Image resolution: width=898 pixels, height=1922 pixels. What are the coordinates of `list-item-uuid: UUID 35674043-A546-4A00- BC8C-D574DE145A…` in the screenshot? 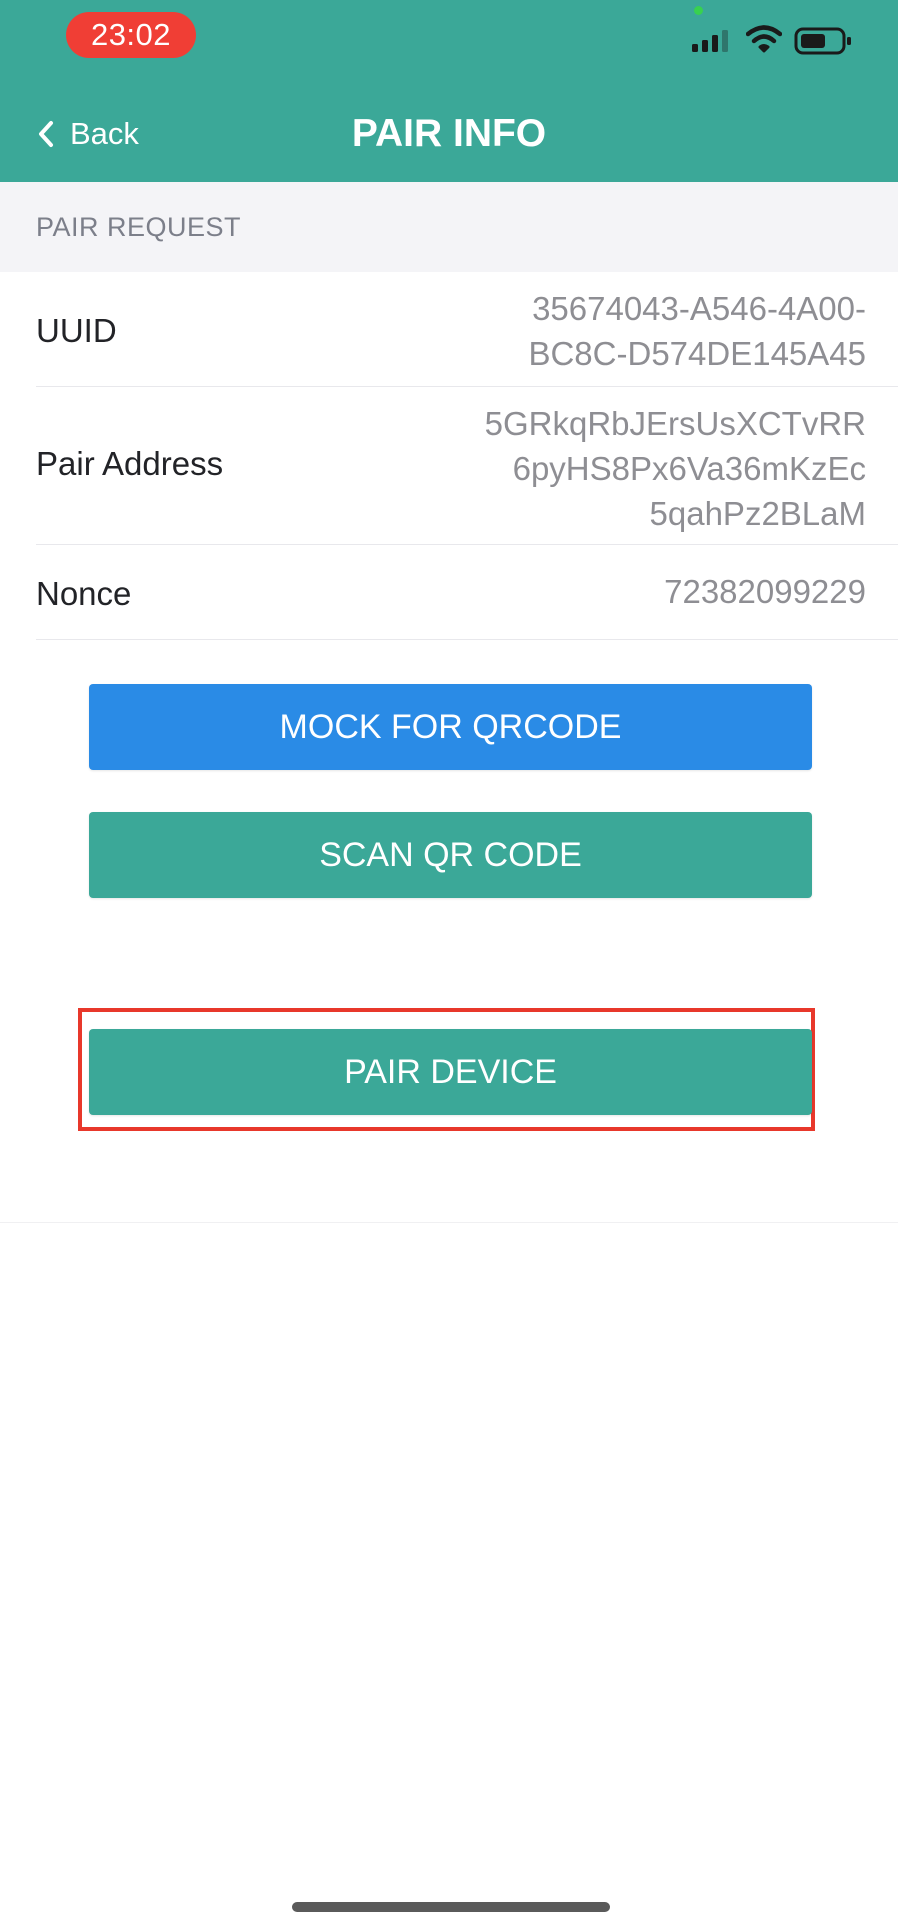 It's located at (467, 329).